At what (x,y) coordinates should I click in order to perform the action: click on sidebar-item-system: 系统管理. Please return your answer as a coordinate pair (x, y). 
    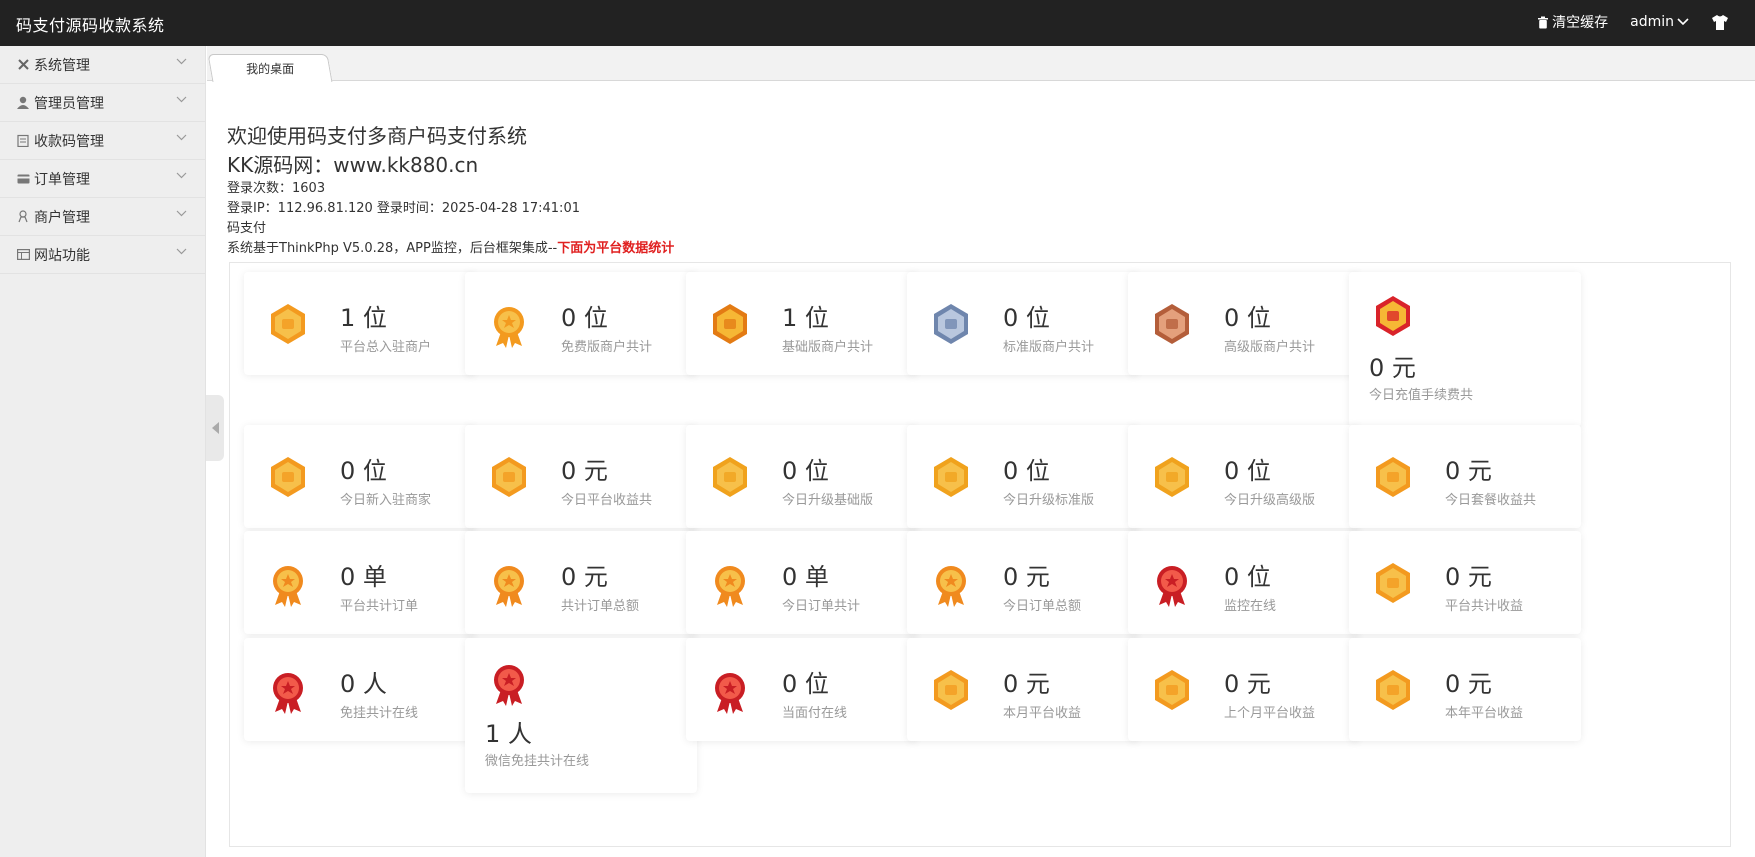
    Looking at the image, I should click on (102, 65).